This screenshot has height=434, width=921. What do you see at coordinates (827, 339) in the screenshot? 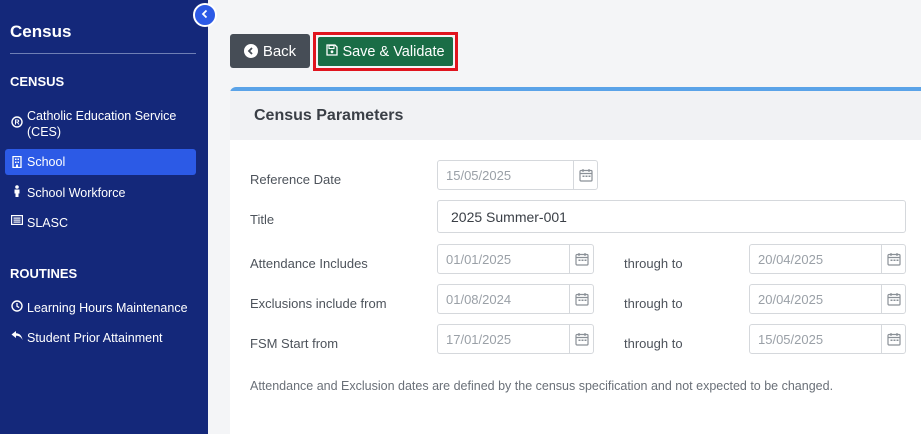
I see `fsm-to-field: 15/05/2025` at bounding box center [827, 339].